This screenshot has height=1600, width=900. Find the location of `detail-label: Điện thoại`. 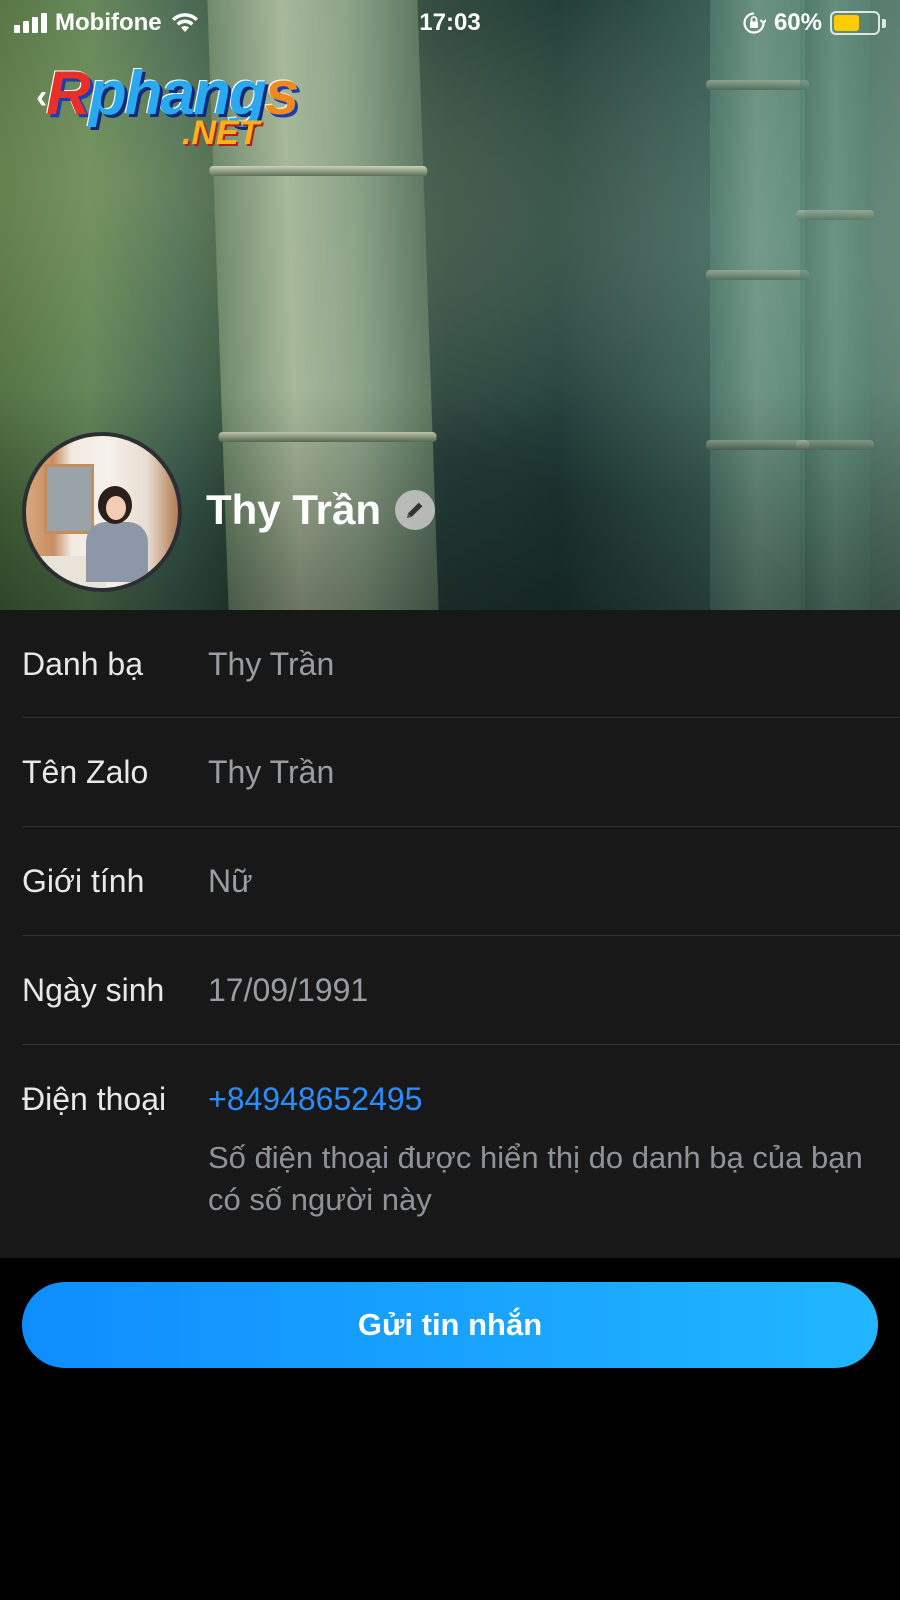

detail-label: Điện thoại is located at coordinates (94, 1099).